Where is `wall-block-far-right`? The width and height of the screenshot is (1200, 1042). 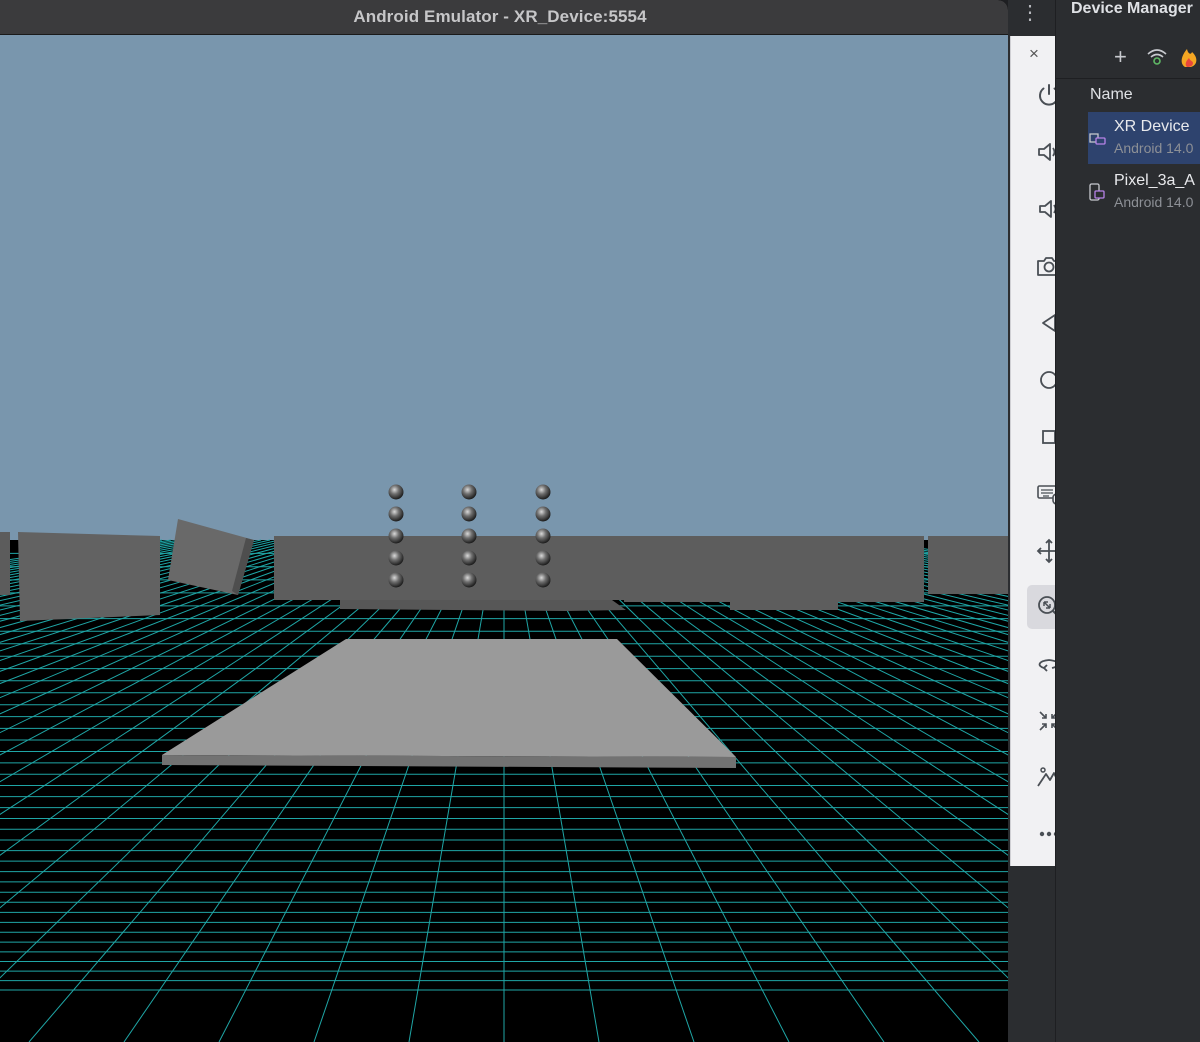
wall-block-far-right is located at coordinates (968, 565).